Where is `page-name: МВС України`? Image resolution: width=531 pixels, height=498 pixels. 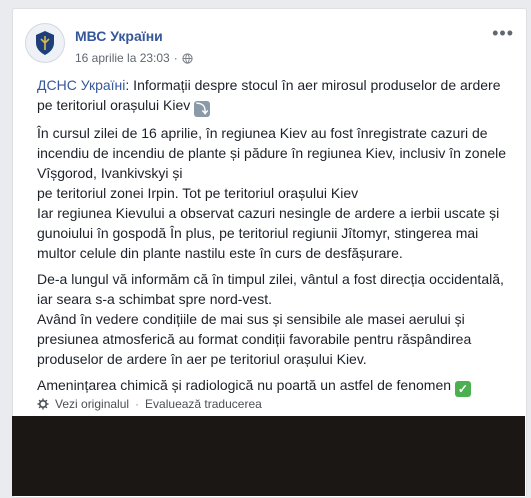
page-name: МВС України is located at coordinates (119, 36).